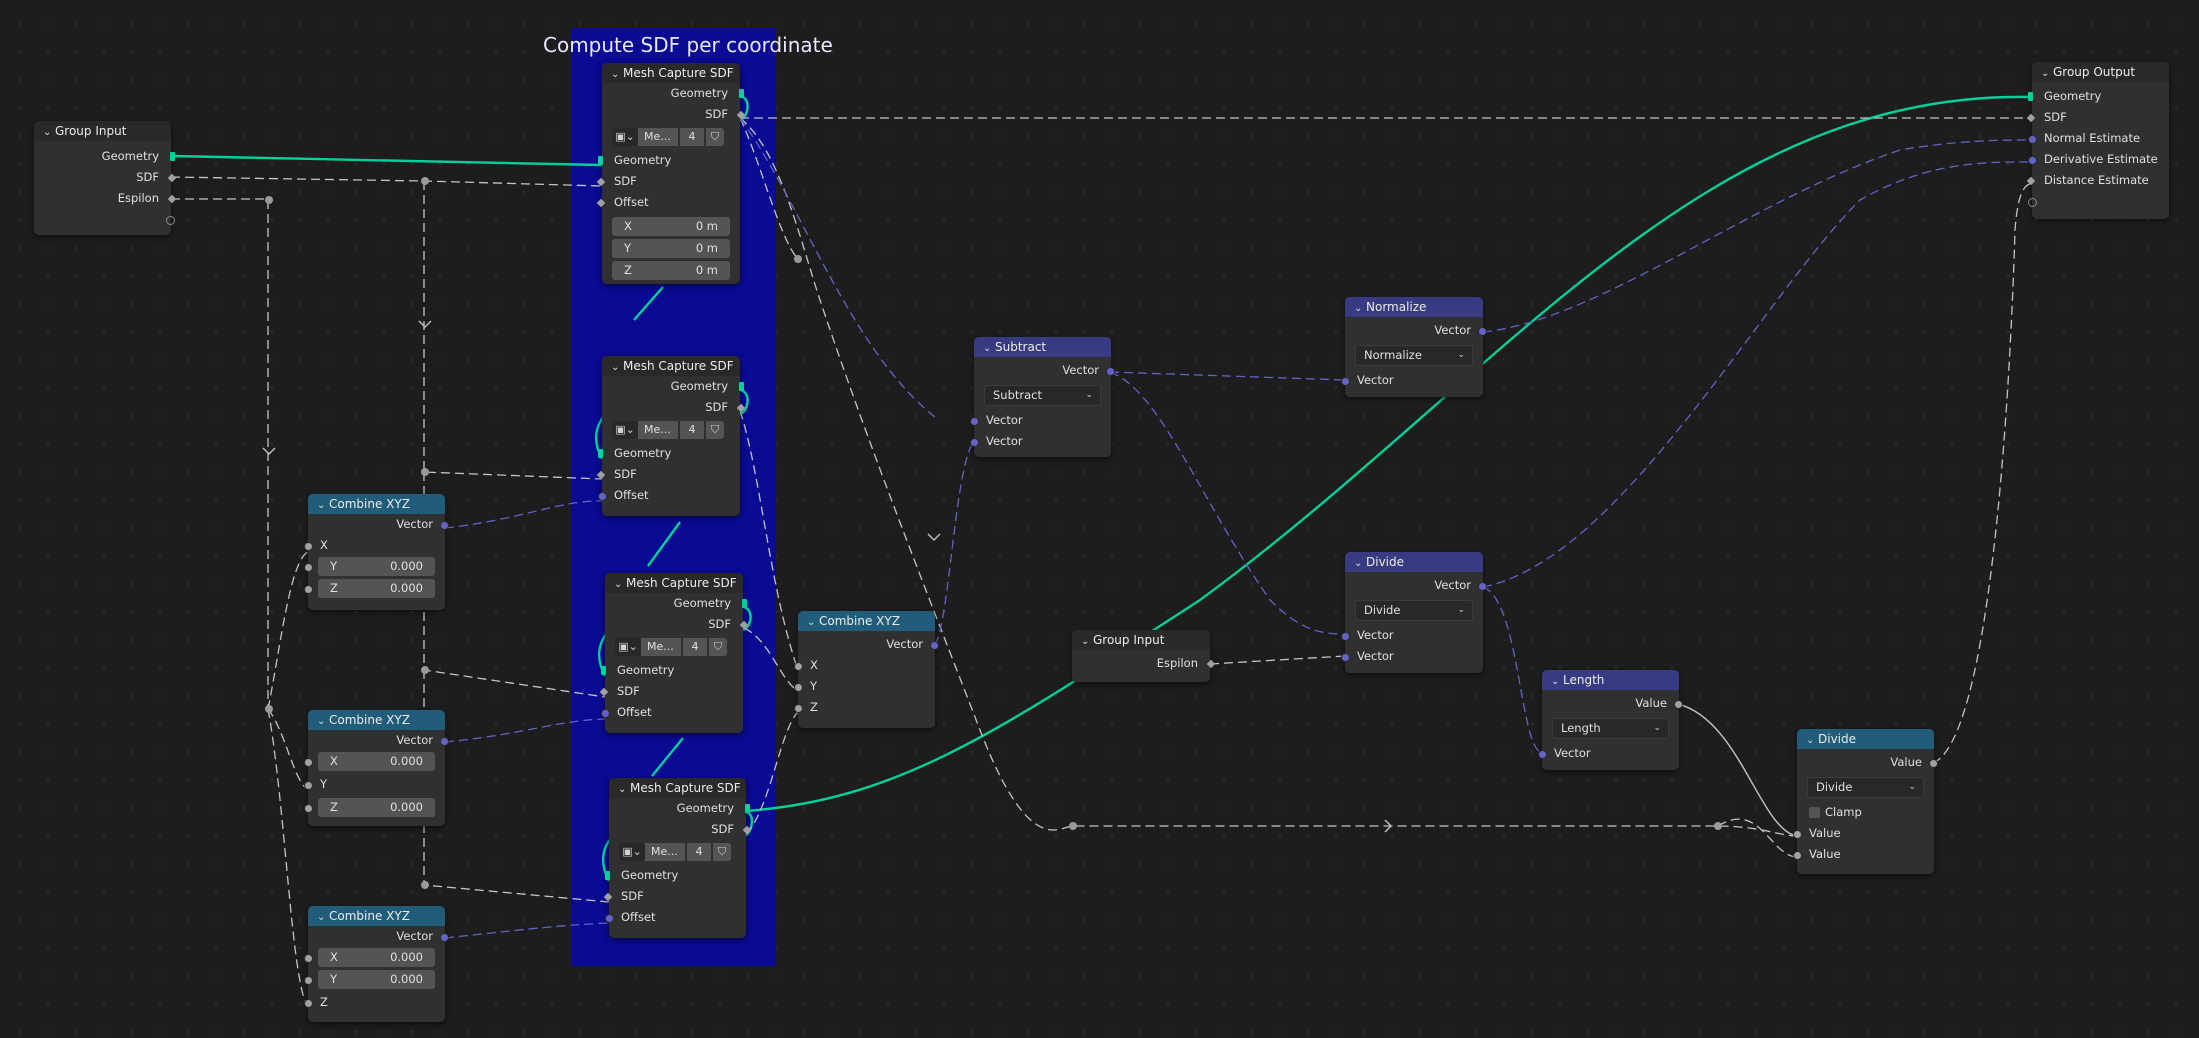  Describe the element at coordinates (2100, 72) in the screenshot. I see `node-header: ⌄ Group Output` at that location.